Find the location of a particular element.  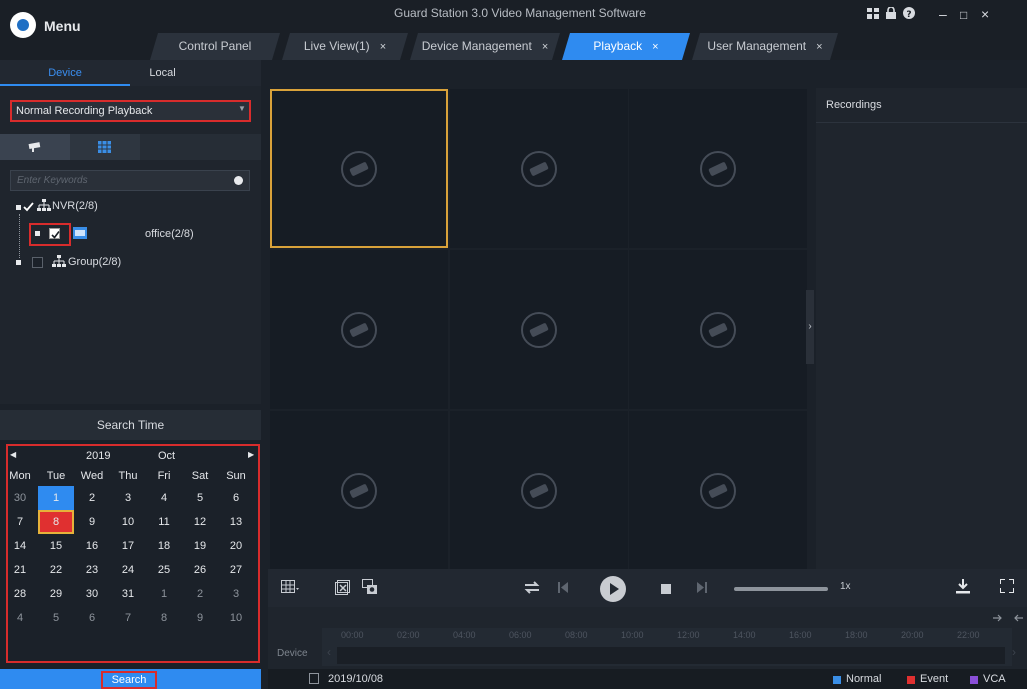

sync-playback-icon is located at coordinates (532, 587).